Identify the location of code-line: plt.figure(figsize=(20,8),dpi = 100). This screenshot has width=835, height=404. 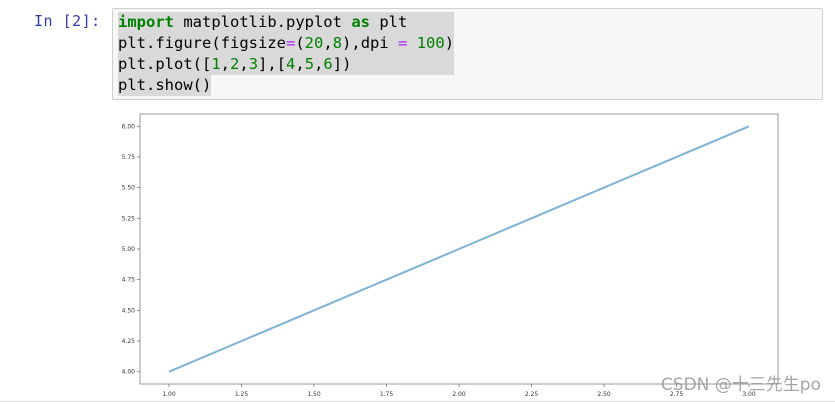
(286, 43).